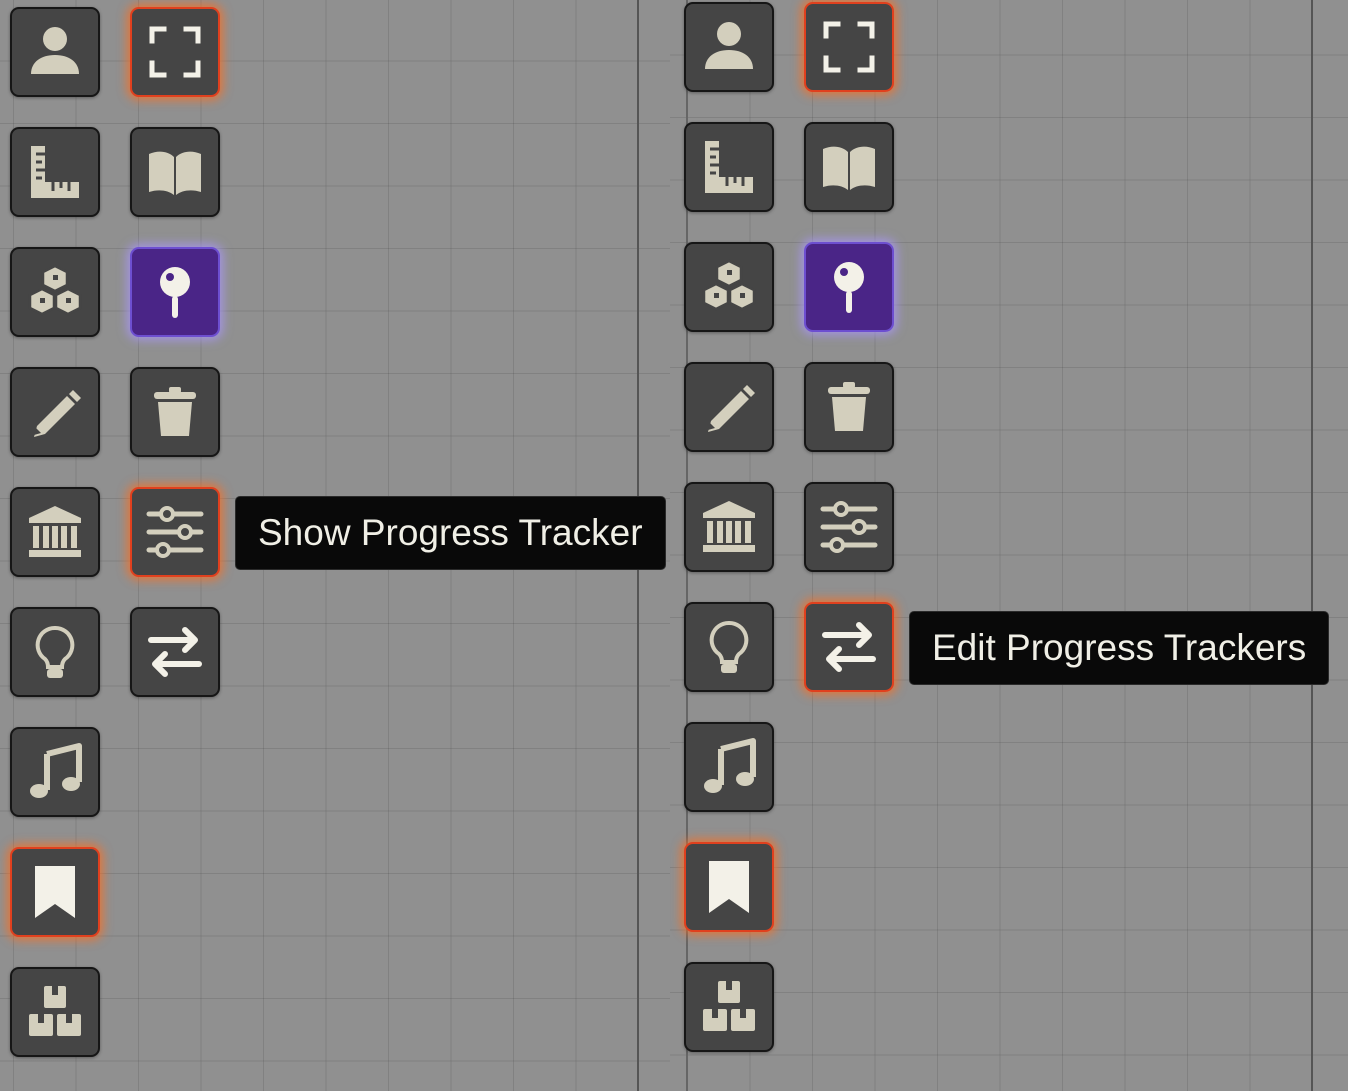 The height and width of the screenshot is (1091, 1348). What do you see at coordinates (450, 533) in the screenshot?
I see `tooltip: Show Progress Tracker` at bounding box center [450, 533].